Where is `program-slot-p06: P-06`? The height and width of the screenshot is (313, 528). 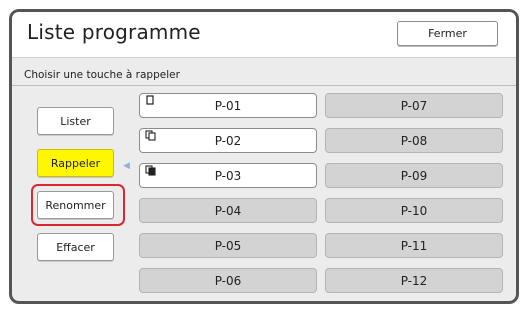
program-slot-p06: P-06 is located at coordinates (228, 280).